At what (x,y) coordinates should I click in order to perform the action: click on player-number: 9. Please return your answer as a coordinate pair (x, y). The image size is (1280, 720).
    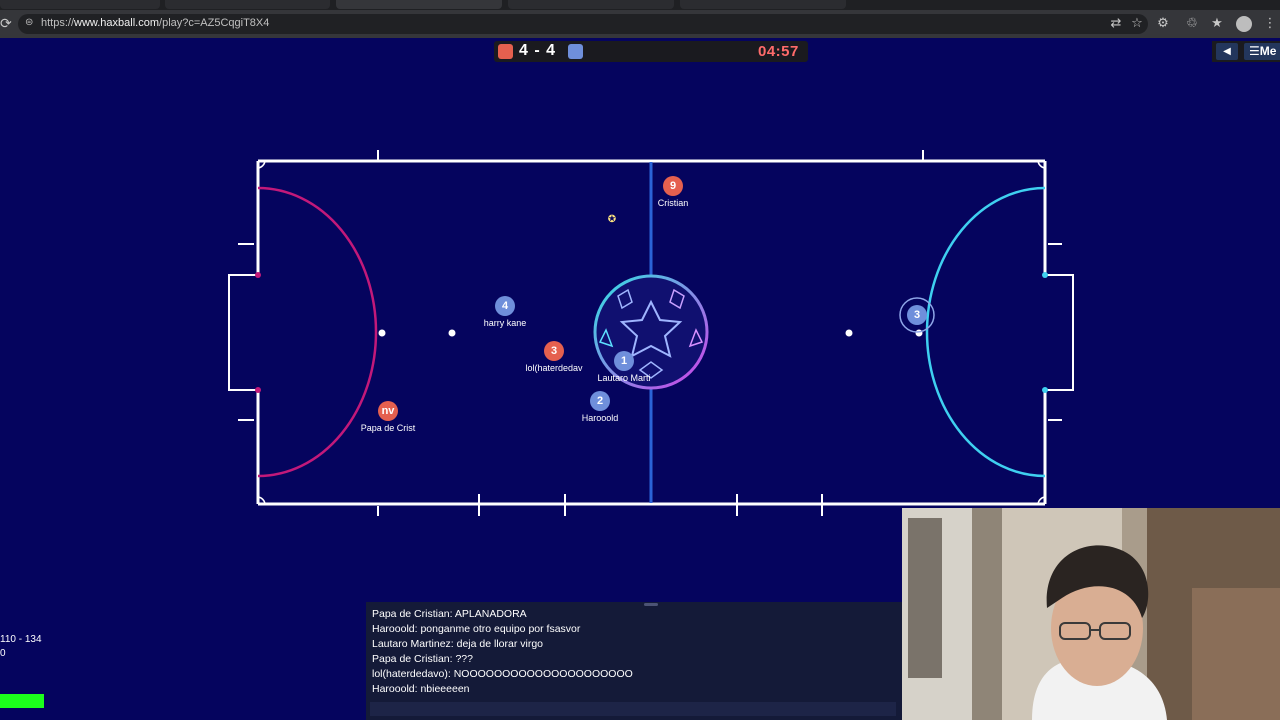
    Looking at the image, I should click on (673, 186).